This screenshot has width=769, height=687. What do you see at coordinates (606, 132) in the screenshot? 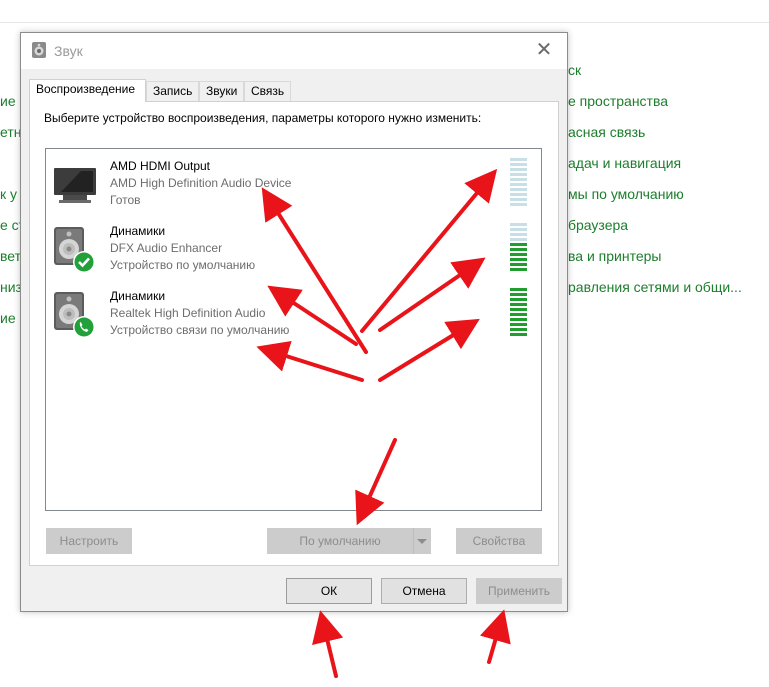
I see `background-link: асная связь` at bounding box center [606, 132].